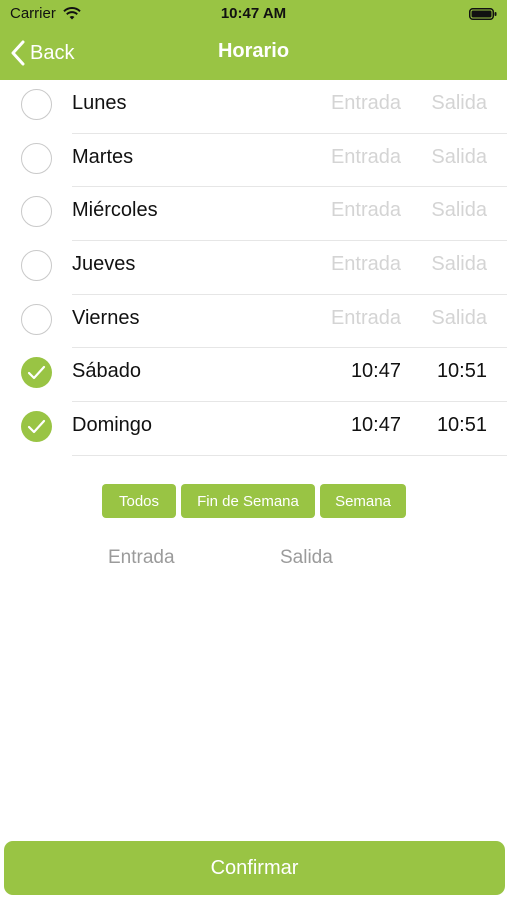 The height and width of the screenshot is (900, 507). I want to click on day-row: Miércoles Entrada Salida, so click(253, 214).